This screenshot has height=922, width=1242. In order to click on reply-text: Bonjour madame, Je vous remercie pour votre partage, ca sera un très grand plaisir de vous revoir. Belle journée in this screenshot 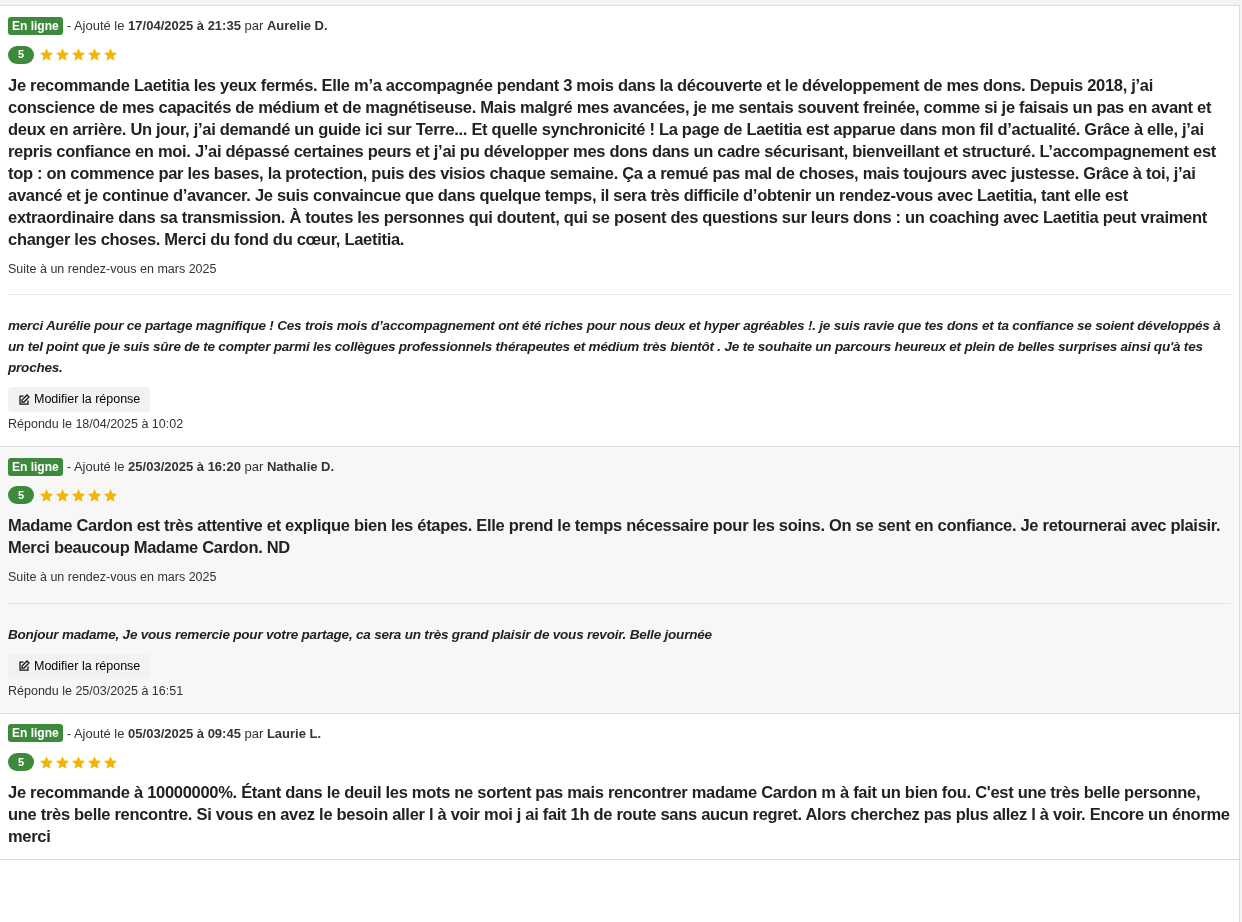, I will do `click(360, 635)`.